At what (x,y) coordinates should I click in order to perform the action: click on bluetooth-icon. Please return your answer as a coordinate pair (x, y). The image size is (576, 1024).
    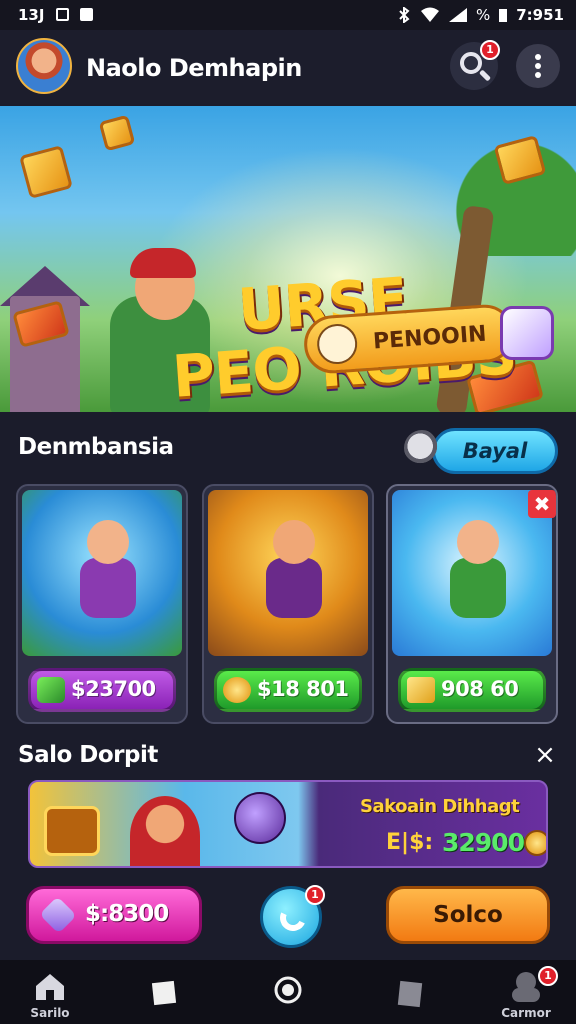
    Looking at the image, I should click on (404, 15).